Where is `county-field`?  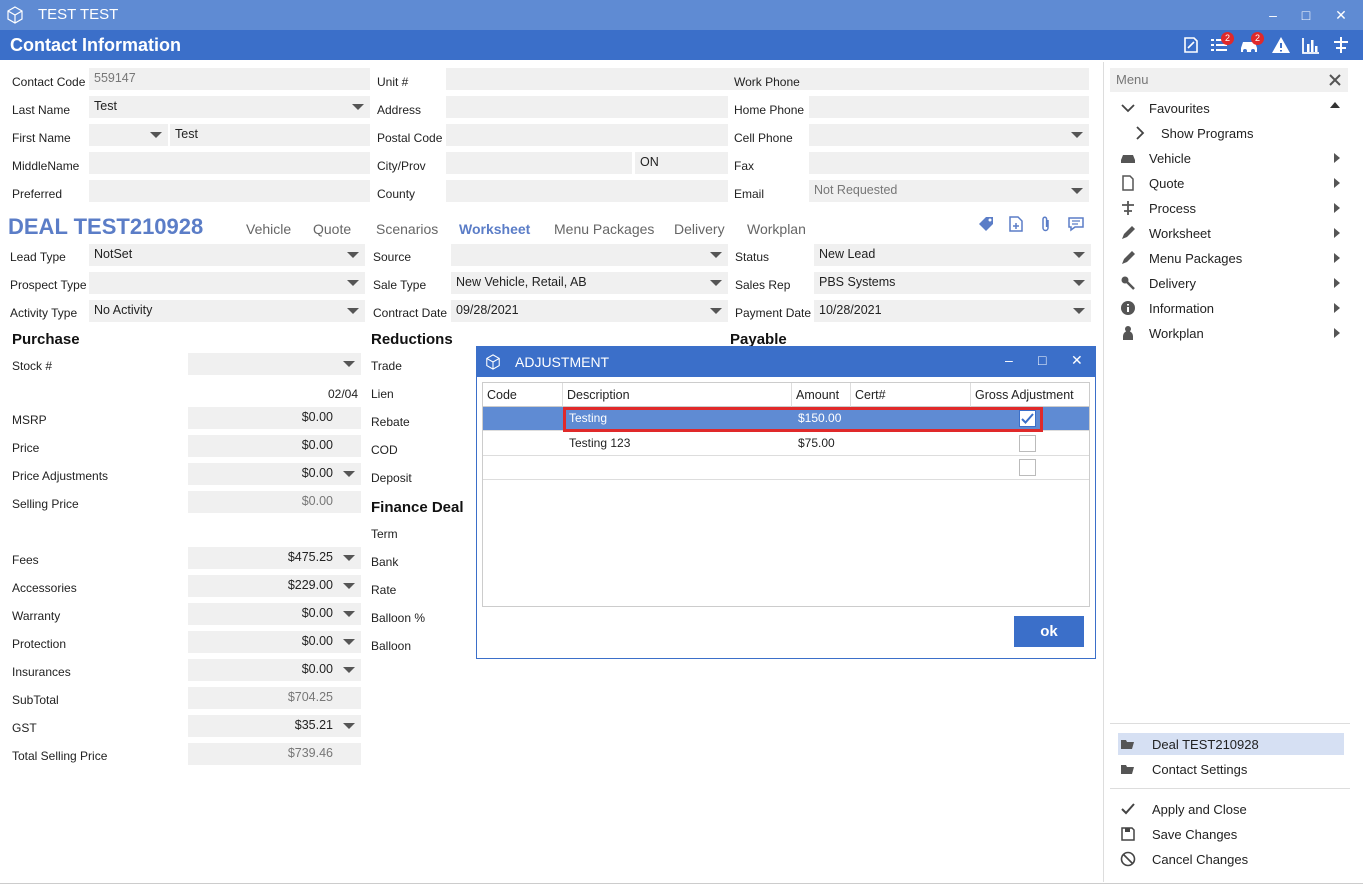
county-field is located at coordinates (587, 191).